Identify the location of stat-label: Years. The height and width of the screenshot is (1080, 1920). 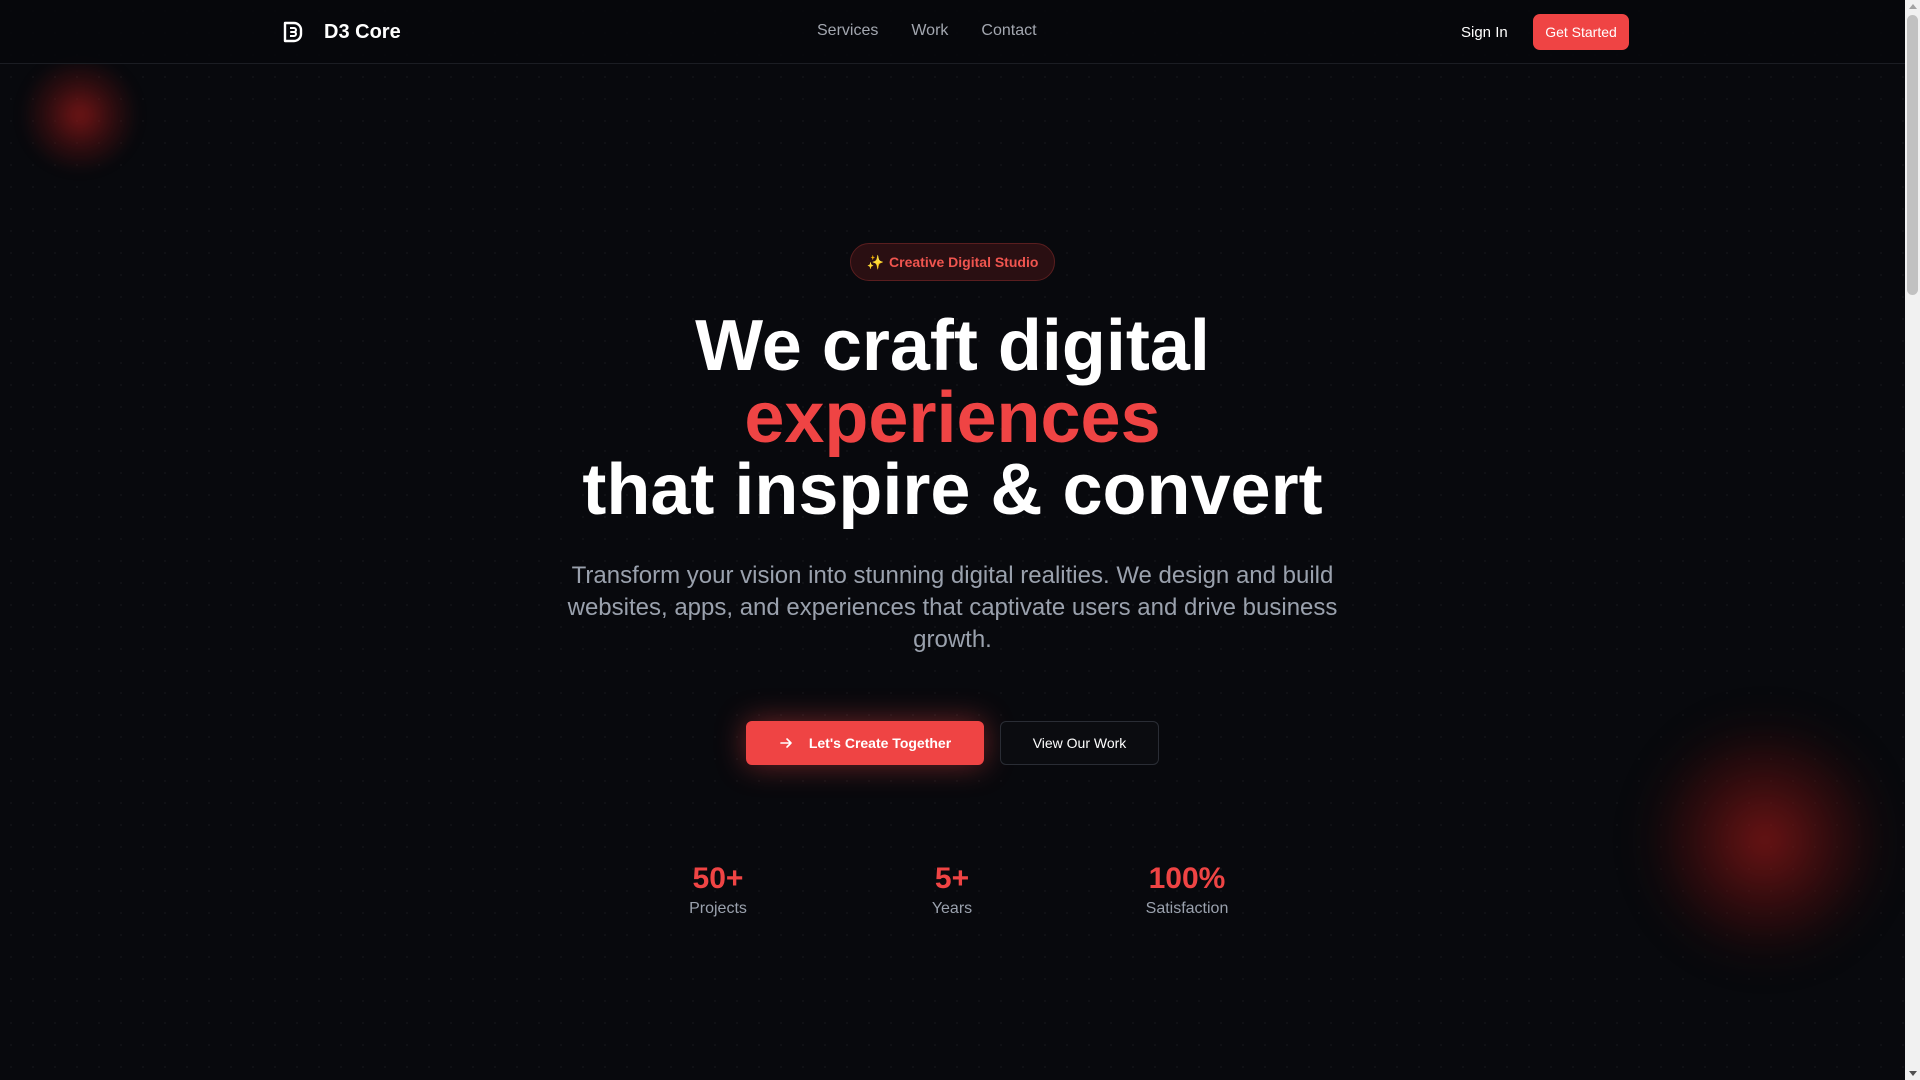
(952, 908).